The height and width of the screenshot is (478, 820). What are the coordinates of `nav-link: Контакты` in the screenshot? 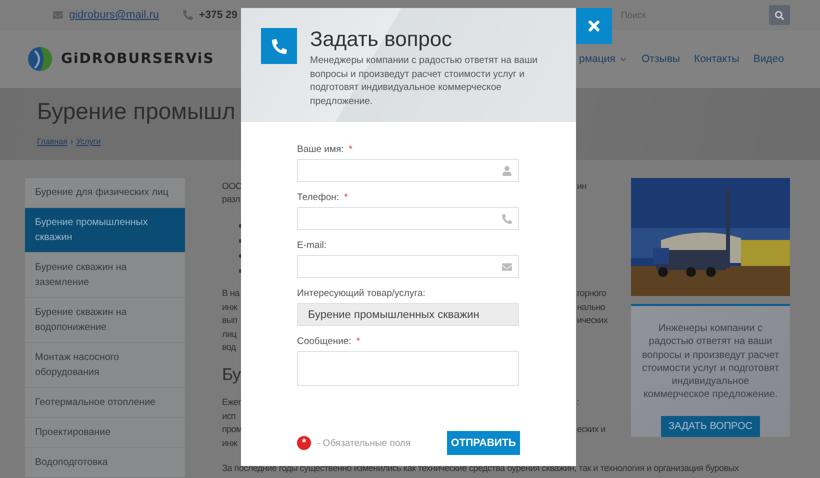 It's located at (717, 59).